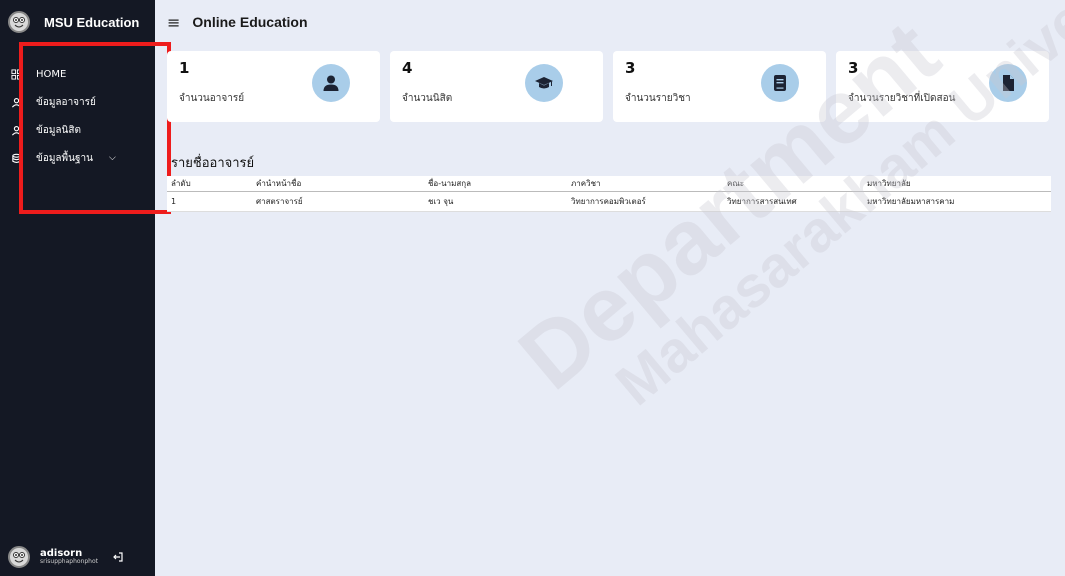  I want to click on grid-icon, so click(16, 74).